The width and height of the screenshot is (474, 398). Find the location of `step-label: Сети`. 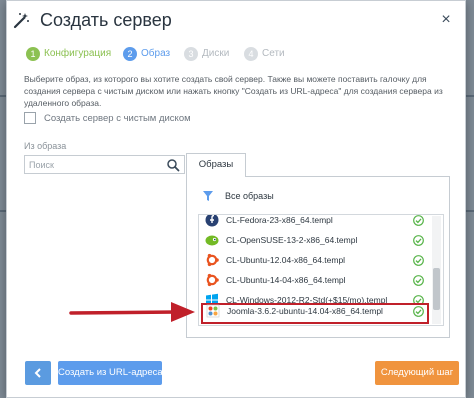

step-label: Сети is located at coordinates (273, 53).